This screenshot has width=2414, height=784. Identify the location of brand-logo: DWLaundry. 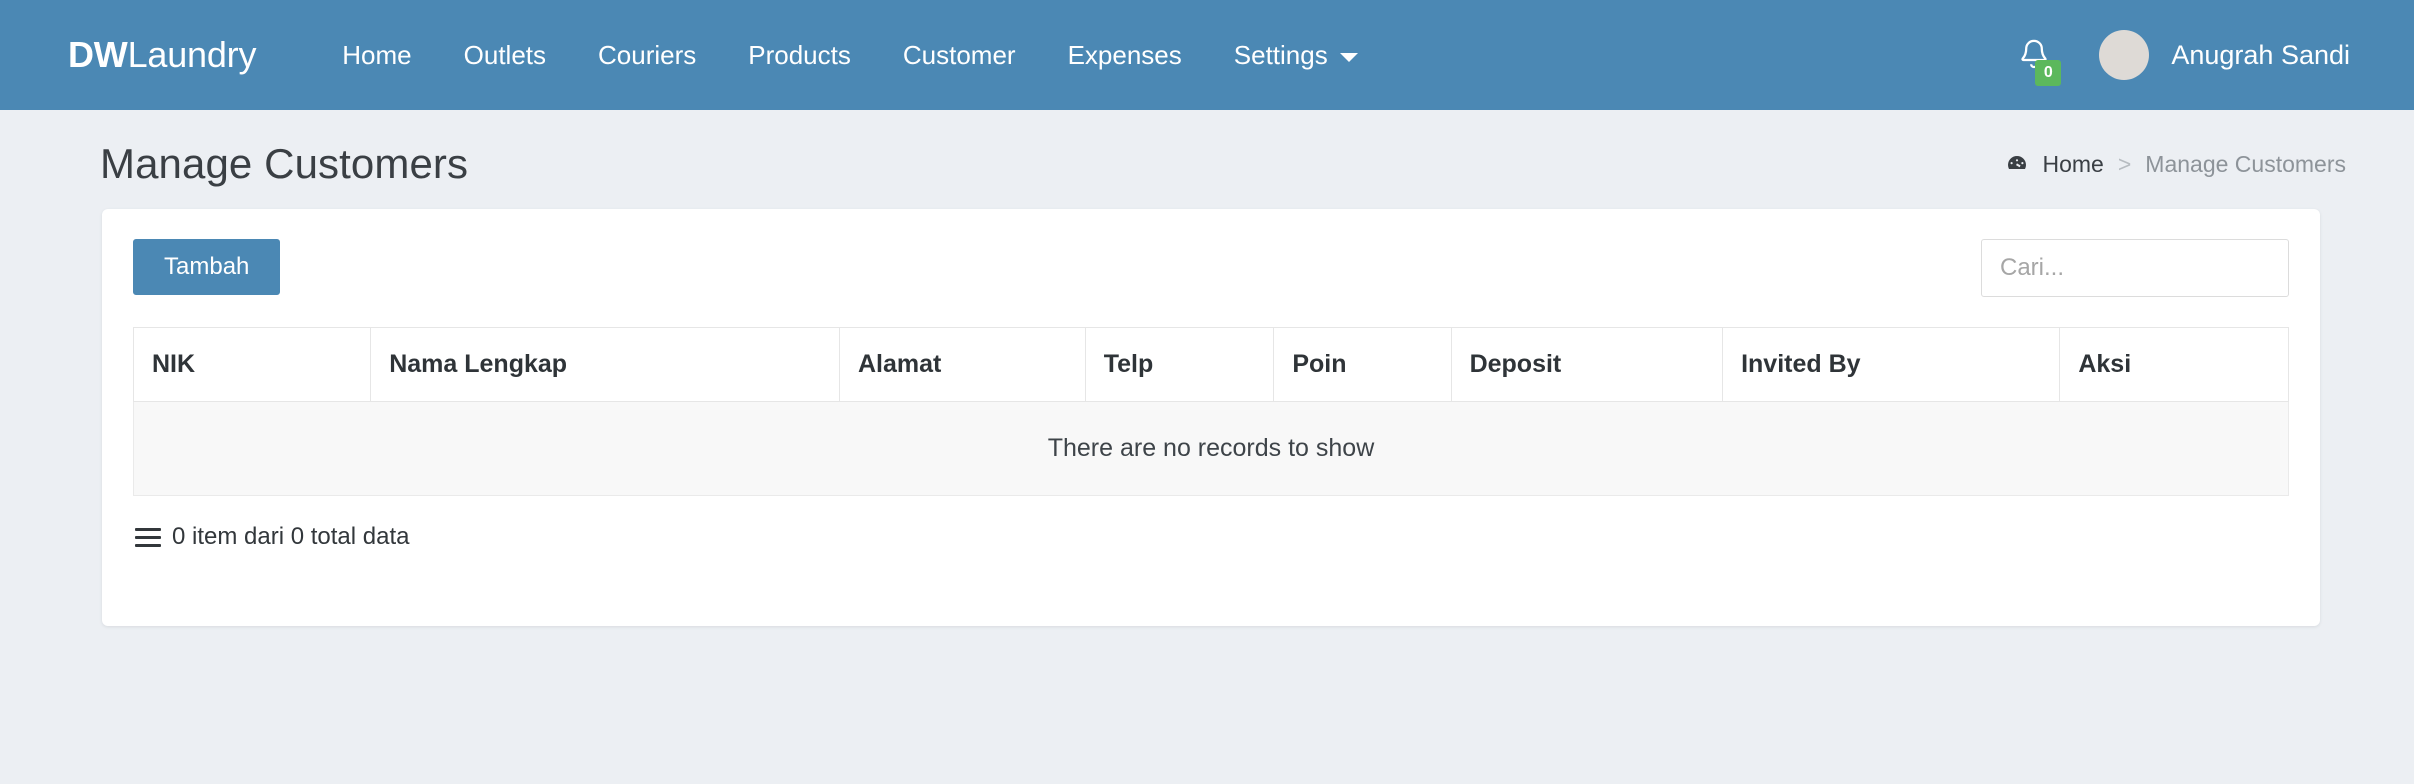
(162, 55).